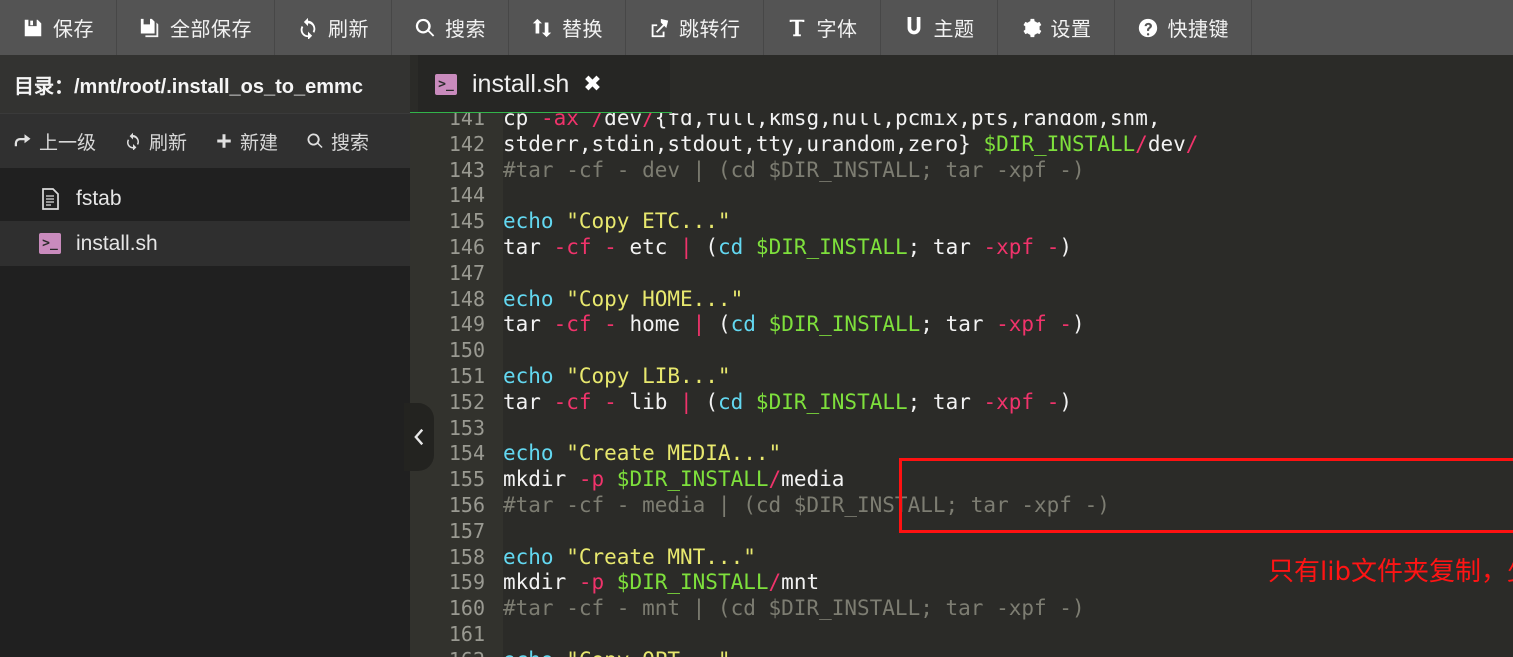 The image size is (1513, 657). Describe the element at coordinates (582, 30) in the screenshot. I see `toolbar-label-replace: 替换` at that location.